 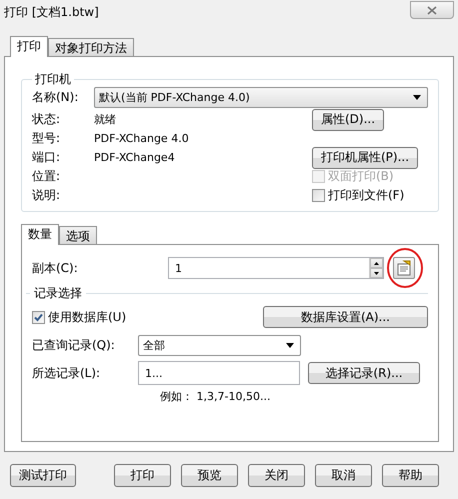 I want to click on preset-button, so click(x=404, y=268).